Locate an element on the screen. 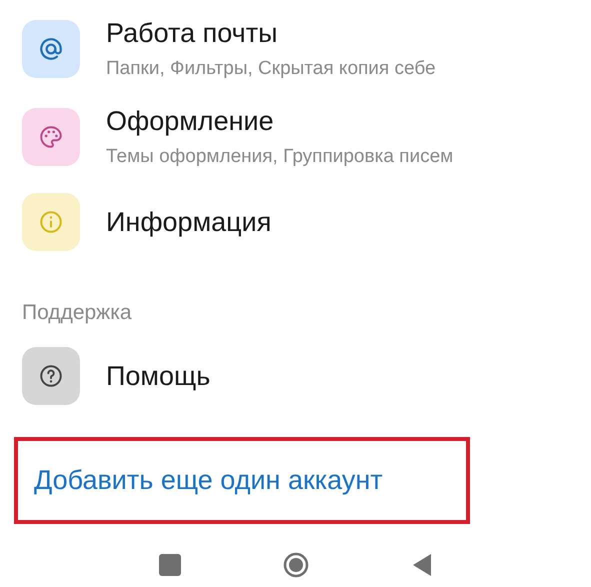 The height and width of the screenshot is (587, 591). section-header: Поддержка is located at coordinates (77, 313).